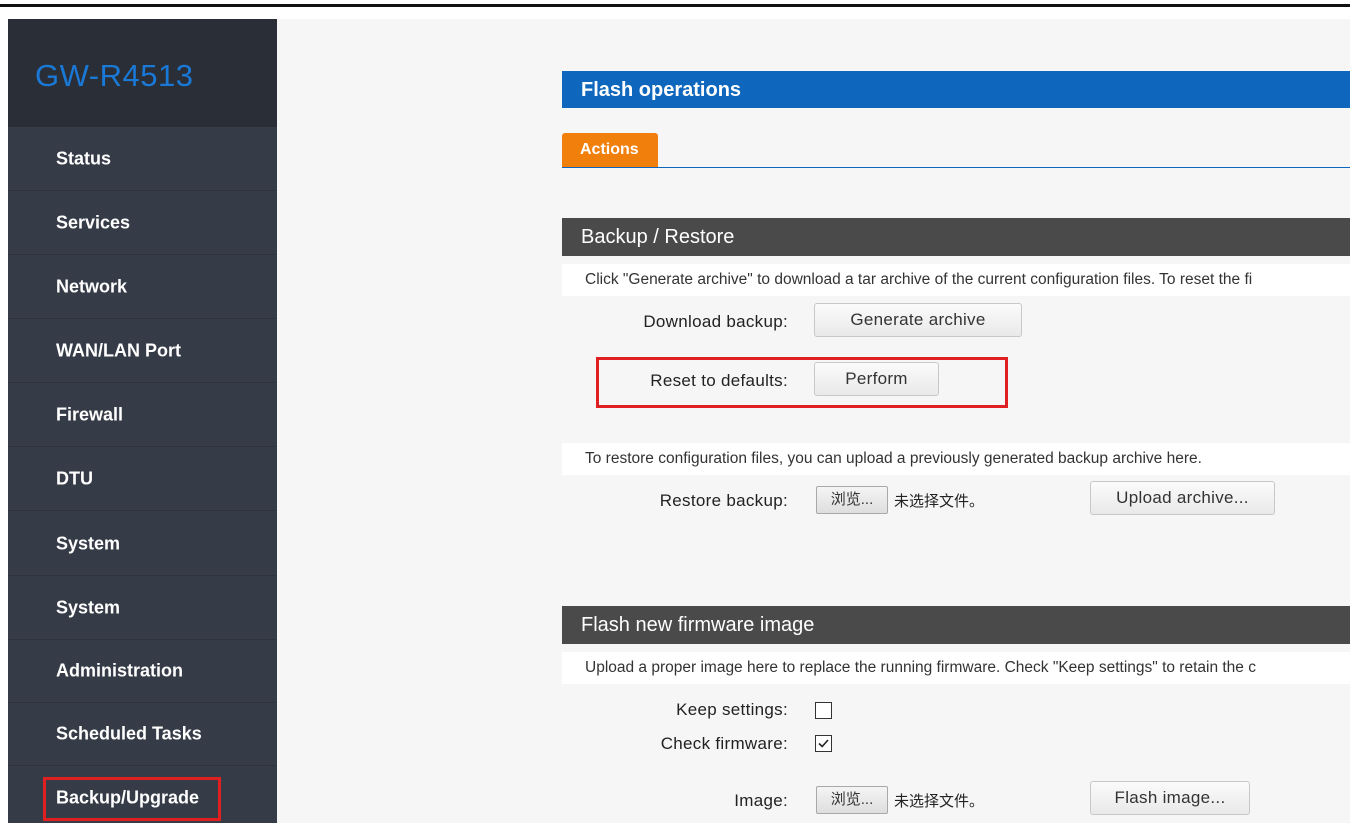  What do you see at coordinates (120, 670) in the screenshot?
I see `sidebar-item-label: Administration` at bounding box center [120, 670].